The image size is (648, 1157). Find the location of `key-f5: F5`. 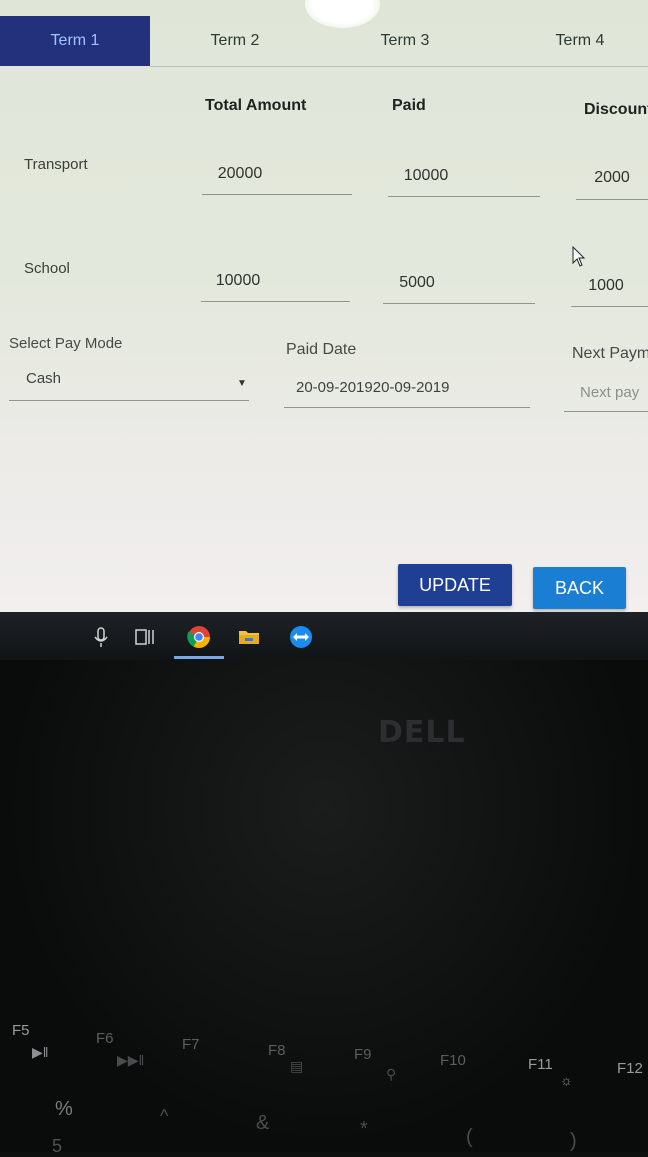

key-f5: F5 is located at coordinates (21, 1030).